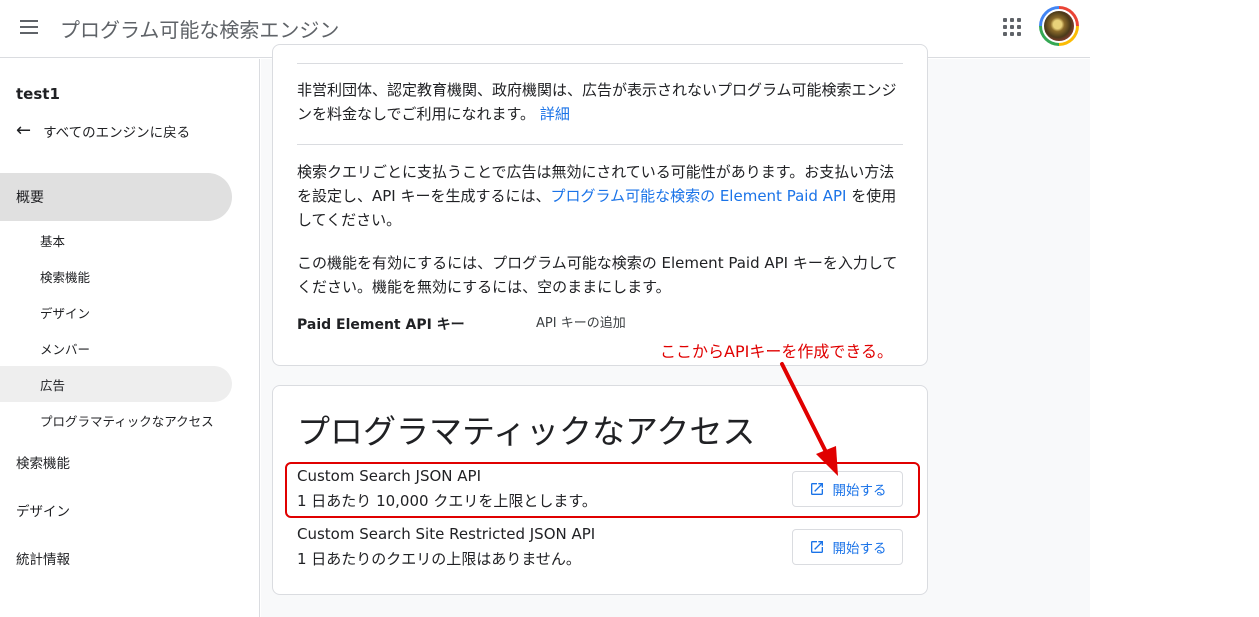 This screenshot has width=1259, height=617. I want to click on sidebar-item-overview: 概要, so click(116, 197).